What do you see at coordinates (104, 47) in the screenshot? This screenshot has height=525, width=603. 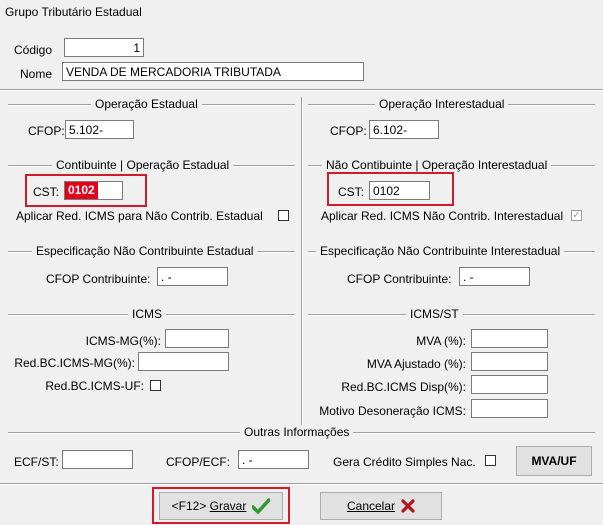 I see `codigo-field: 1` at bounding box center [104, 47].